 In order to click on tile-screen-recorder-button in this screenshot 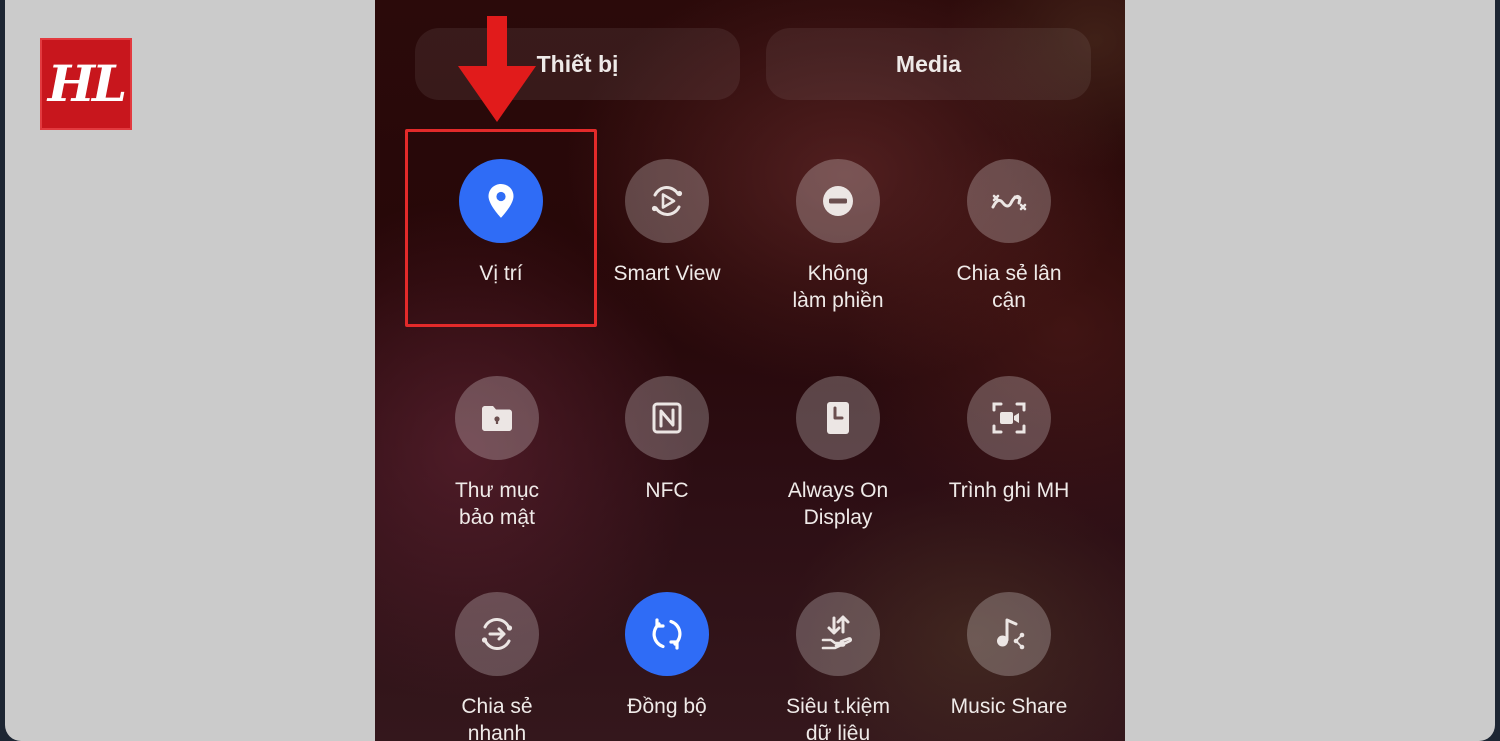, I will do `click(1009, 418)`.